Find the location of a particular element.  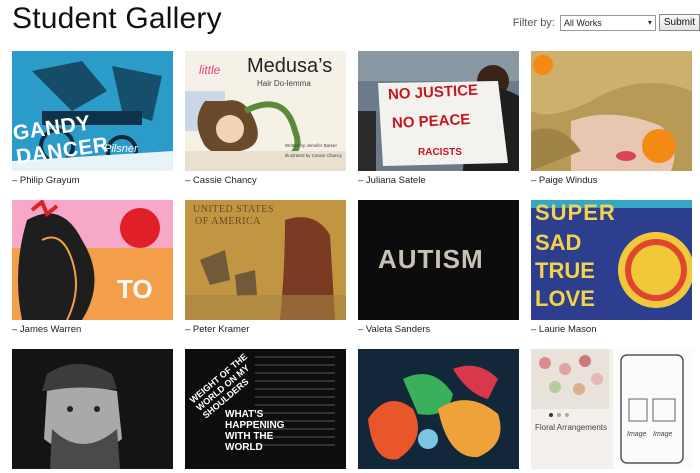

gallery-item-laurie-mason: SUPER SAD TRUE LOVE – Laurie Mason is located at coordinates (611, 267).